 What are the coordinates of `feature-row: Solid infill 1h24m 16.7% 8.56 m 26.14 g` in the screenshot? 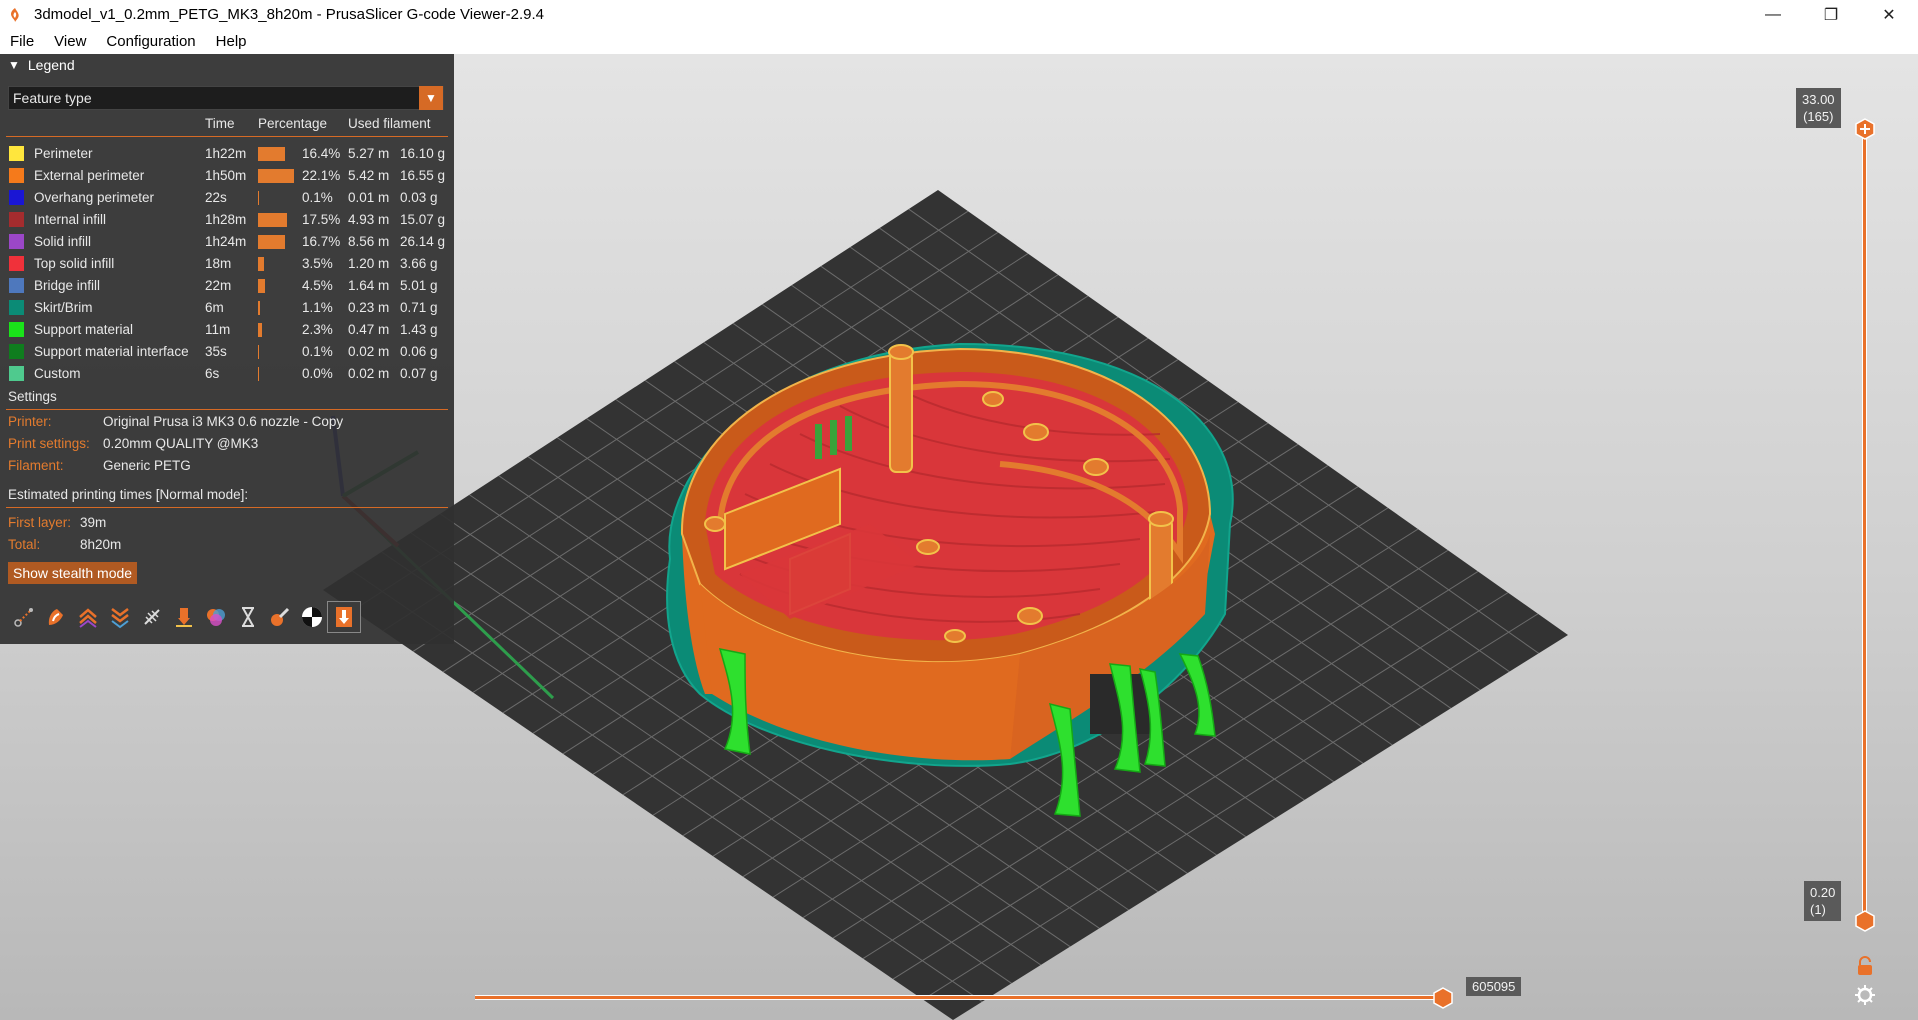 It's located at (227, 242).